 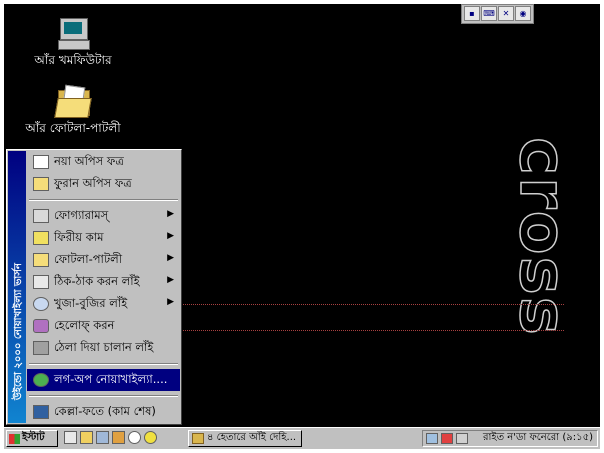 What do you see at coordinates (118, 437) in the screenshot?
I see `grid-icon` at bounding box center [118, 437].